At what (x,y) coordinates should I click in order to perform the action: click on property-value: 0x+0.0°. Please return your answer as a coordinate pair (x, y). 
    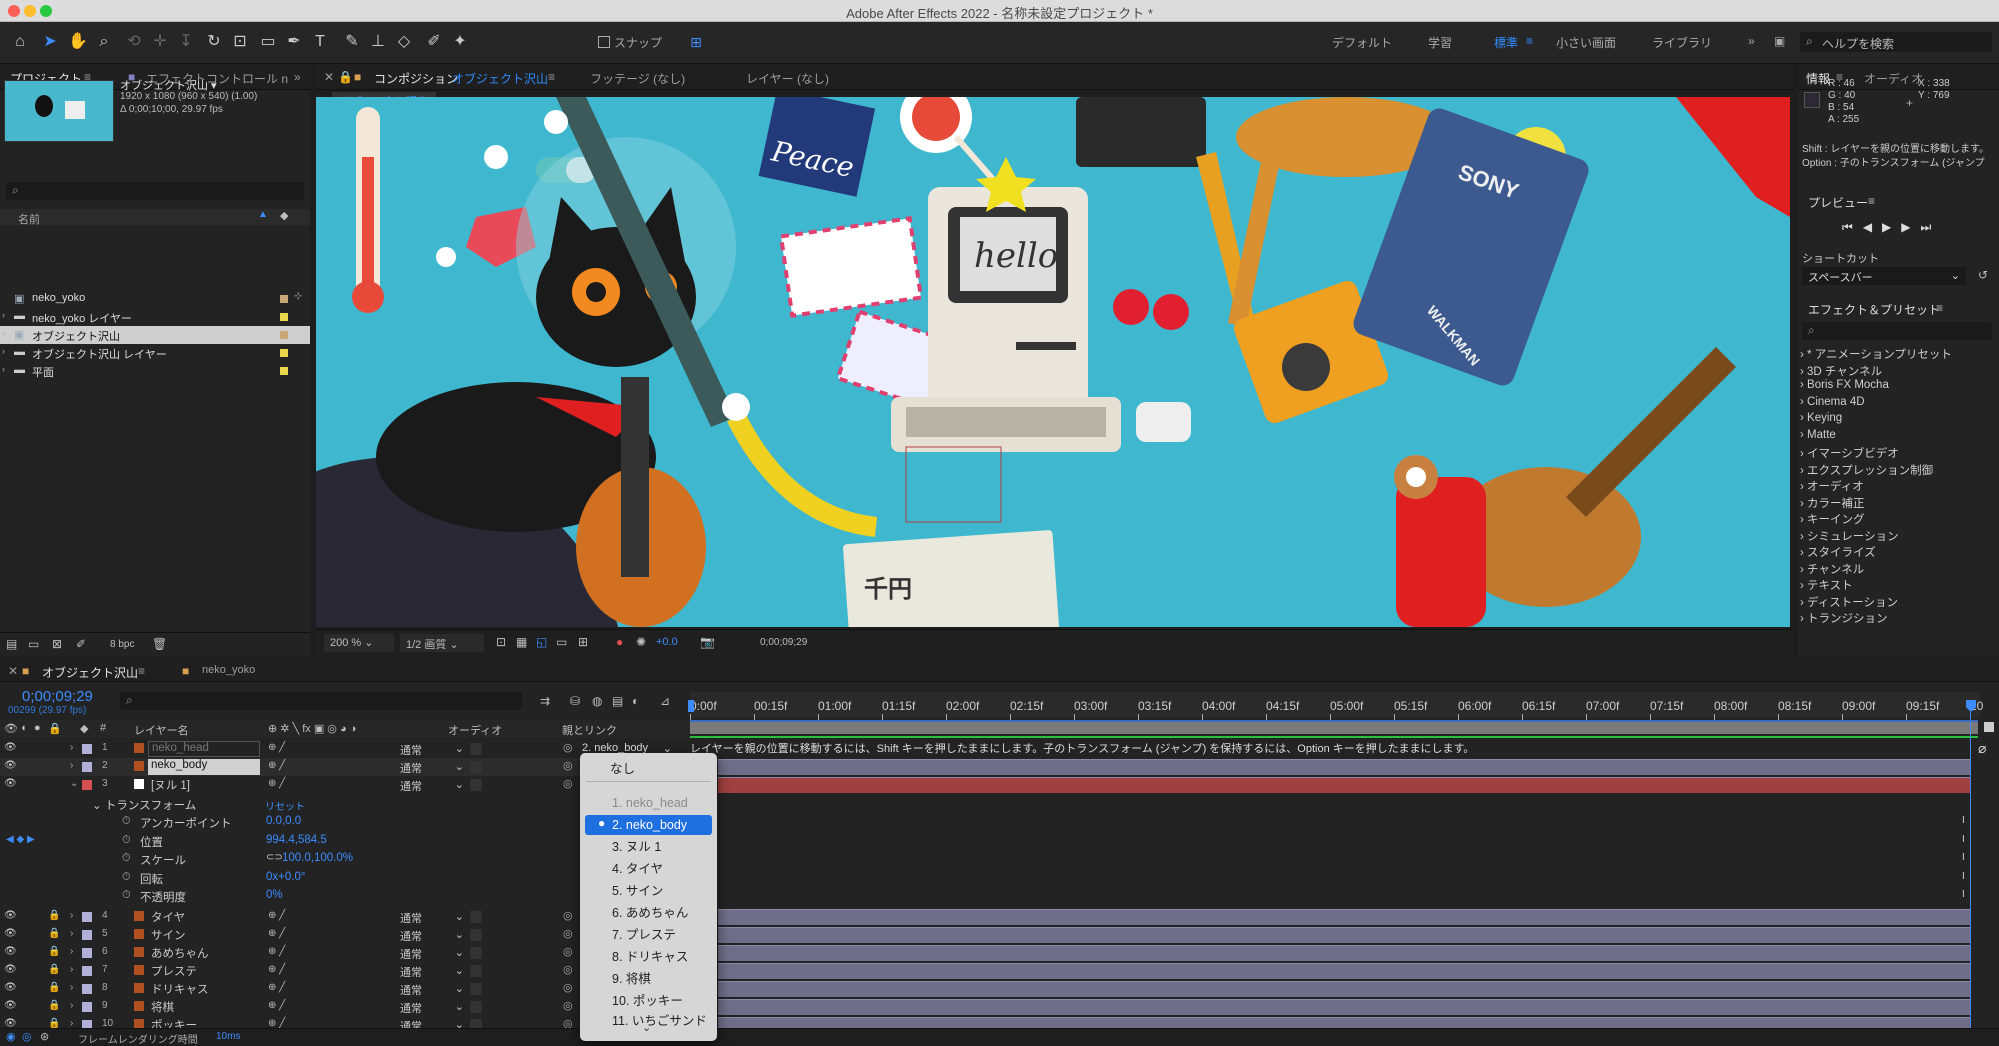
    Looking at the image, I should click on (285, 877).